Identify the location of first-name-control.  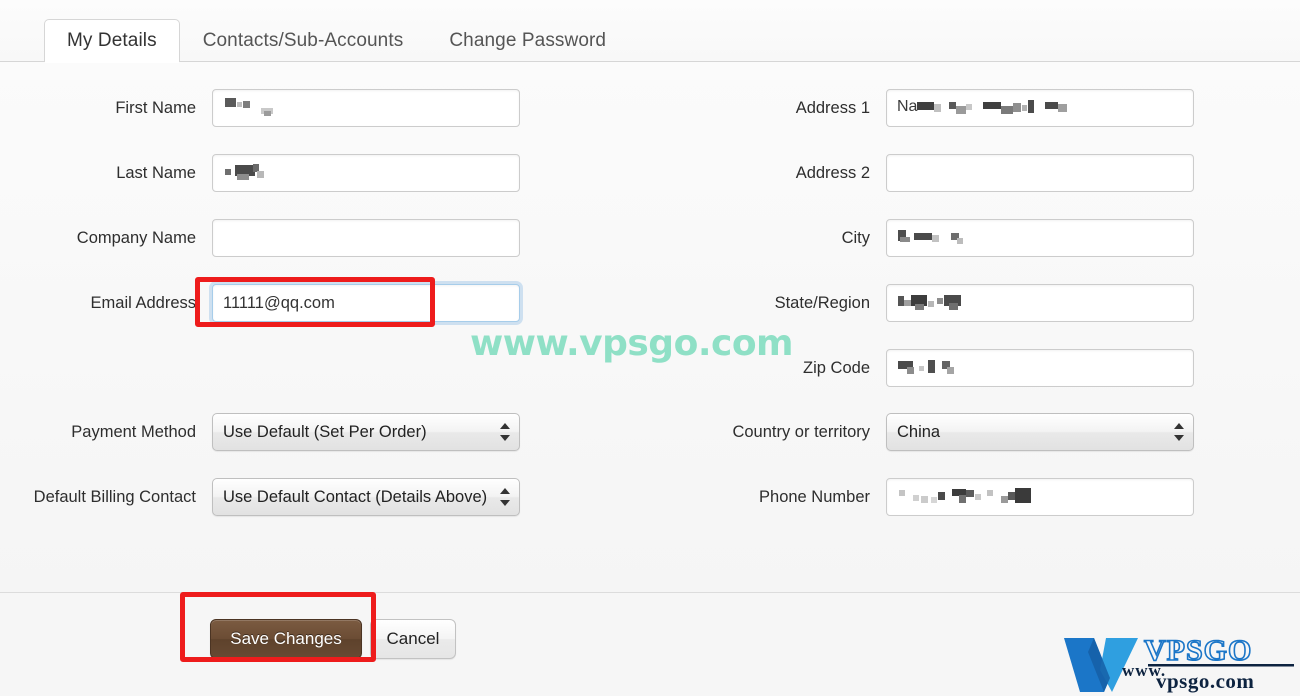
(366, 108).